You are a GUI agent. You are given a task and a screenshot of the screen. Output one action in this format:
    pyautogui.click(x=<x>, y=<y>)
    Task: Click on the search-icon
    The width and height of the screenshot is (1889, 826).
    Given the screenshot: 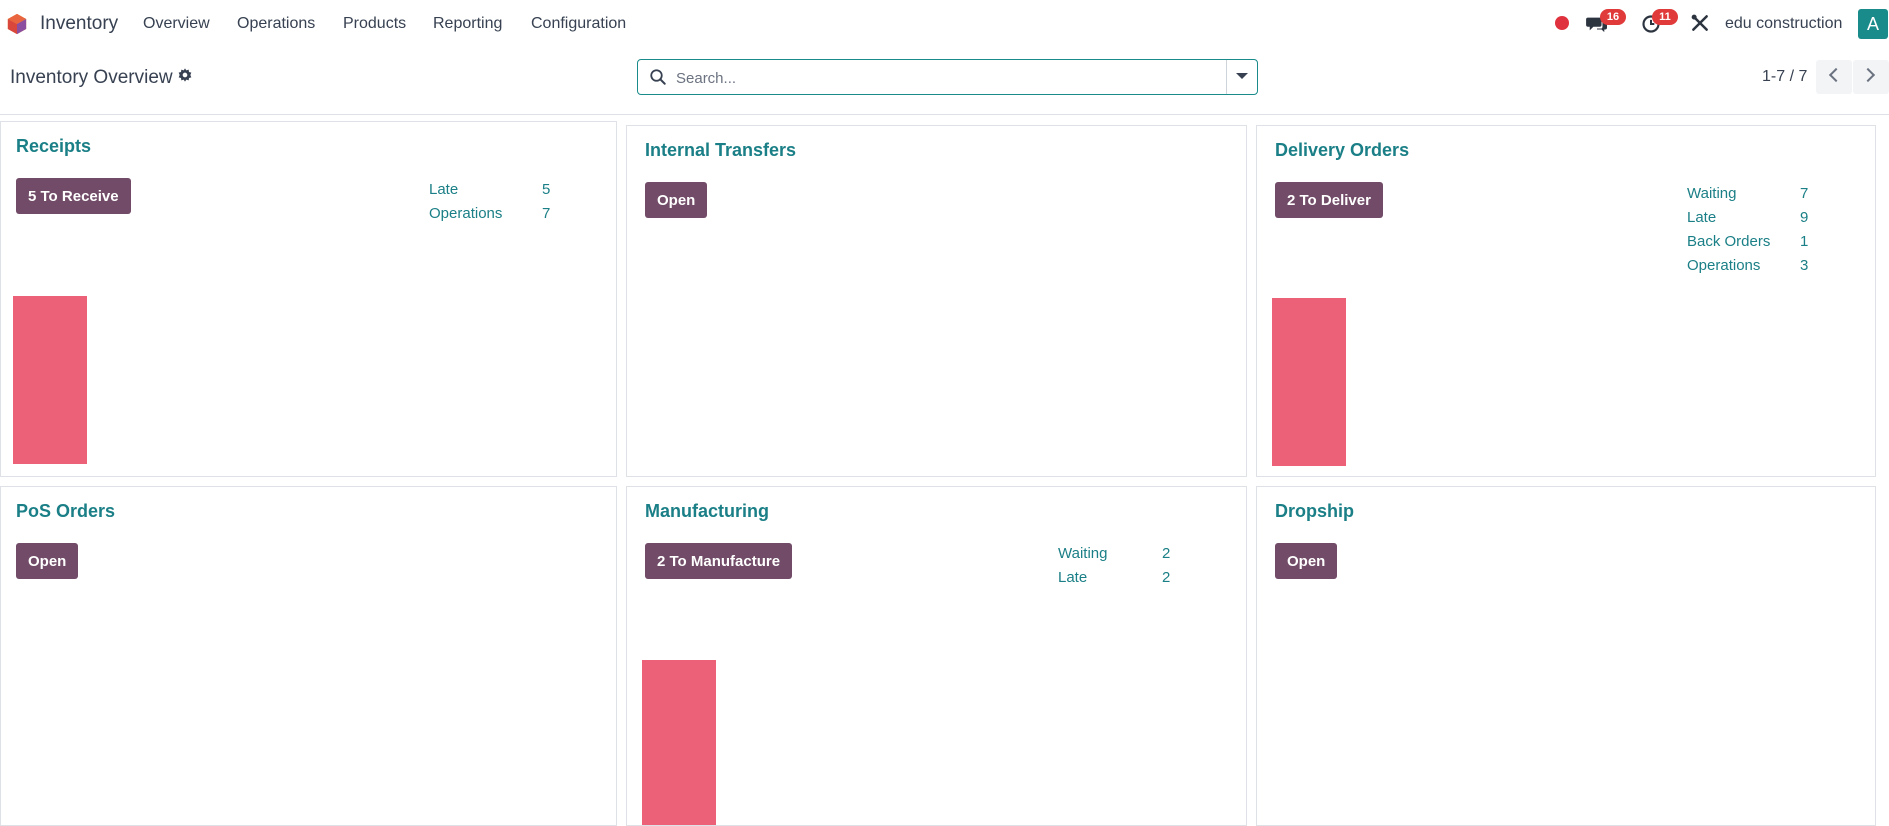 What is the action you would take?
    pyautogui.click(x=658, y=77)
    